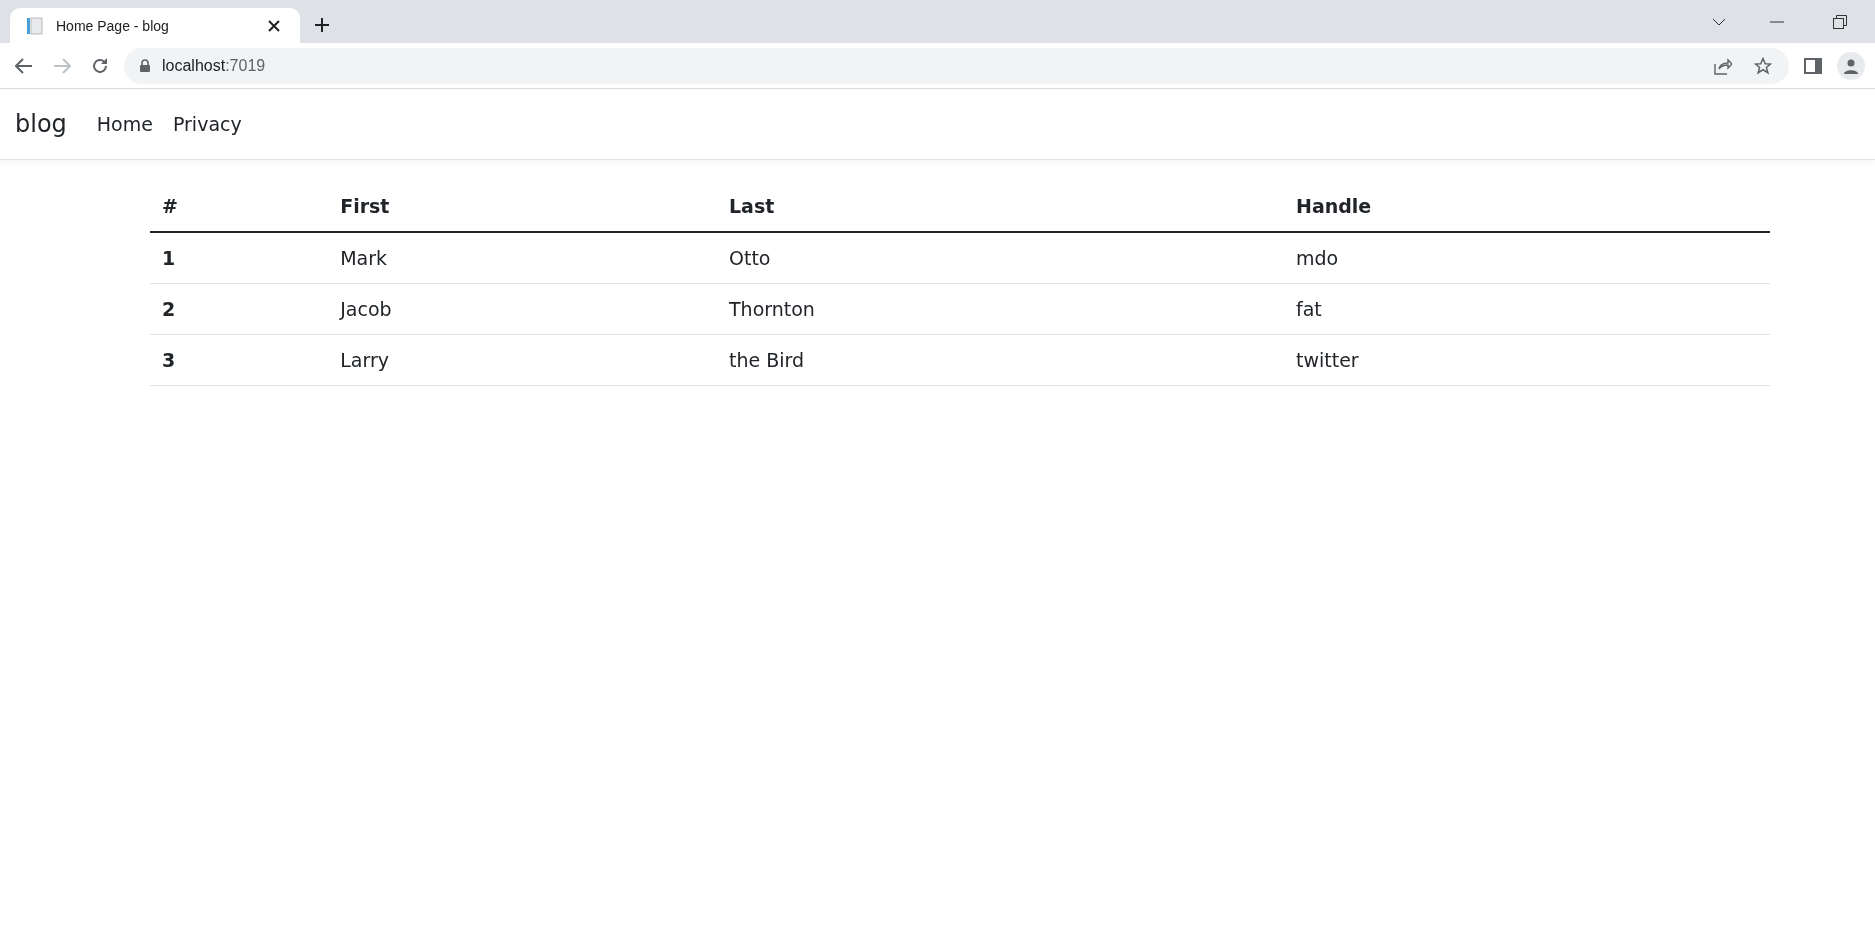  I want to click on nav-link: Home, so click(124, 124).